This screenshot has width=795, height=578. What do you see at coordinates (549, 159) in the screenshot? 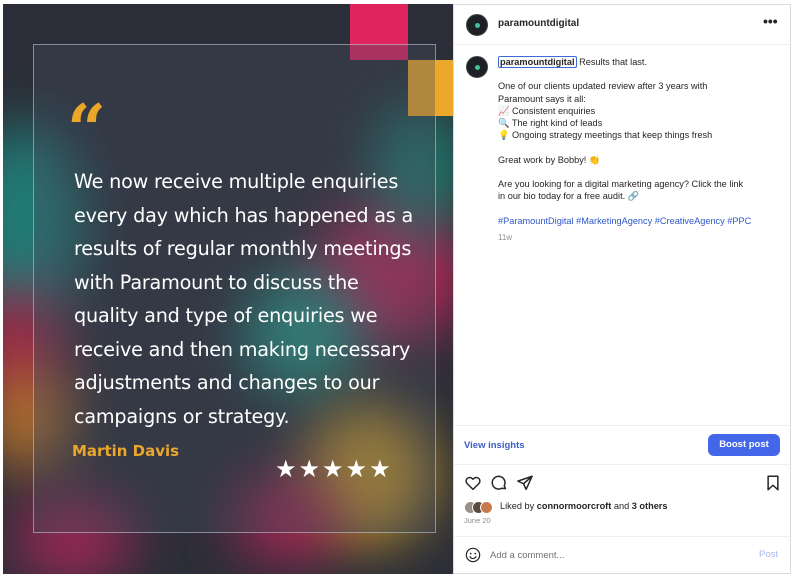
I see `caption-thanks: Great work by Bobby! 👏` at bounding box center [549, 159].